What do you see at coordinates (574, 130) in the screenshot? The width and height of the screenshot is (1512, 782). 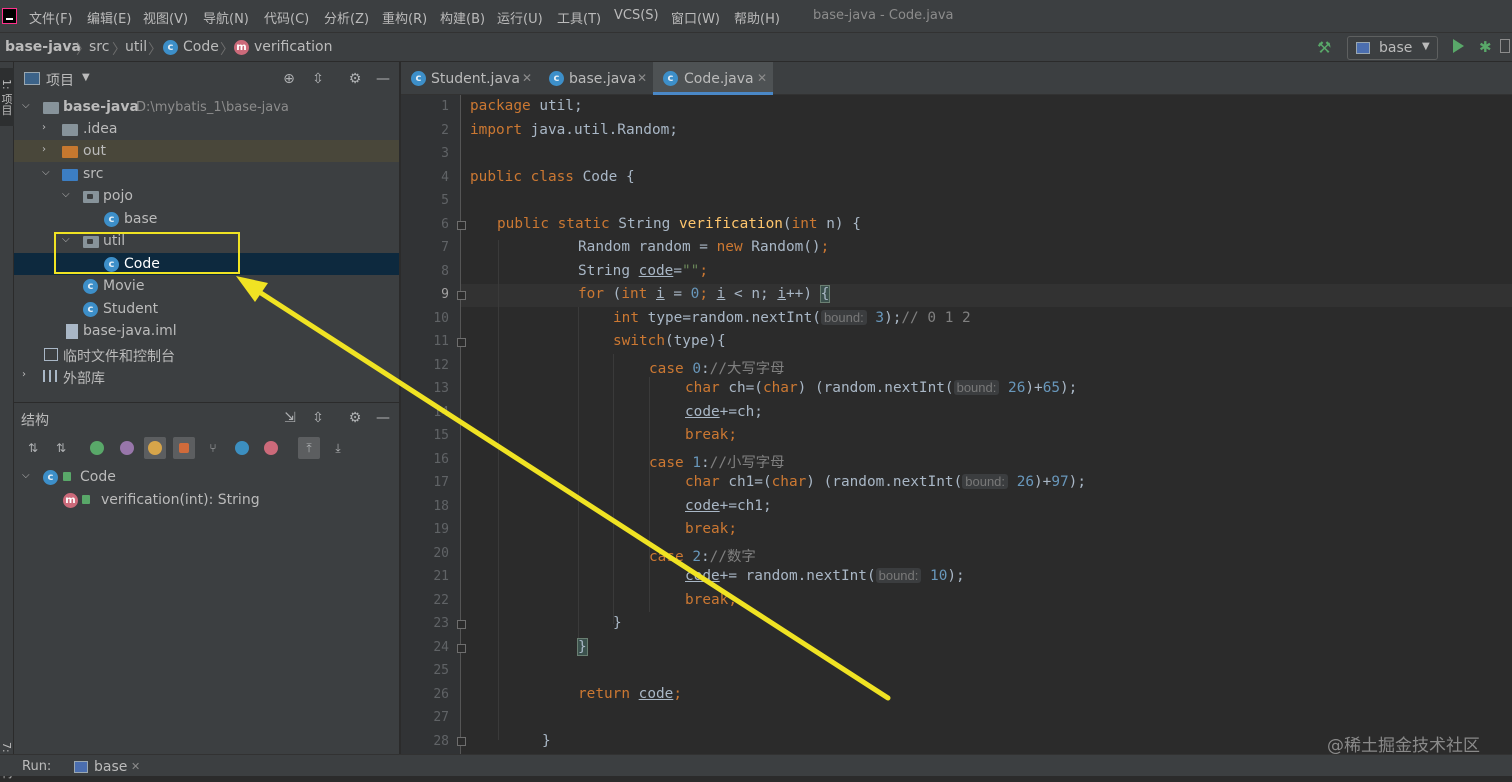 I see `code-line-2: import java.util.Random;` at bounding box center [574, 130].